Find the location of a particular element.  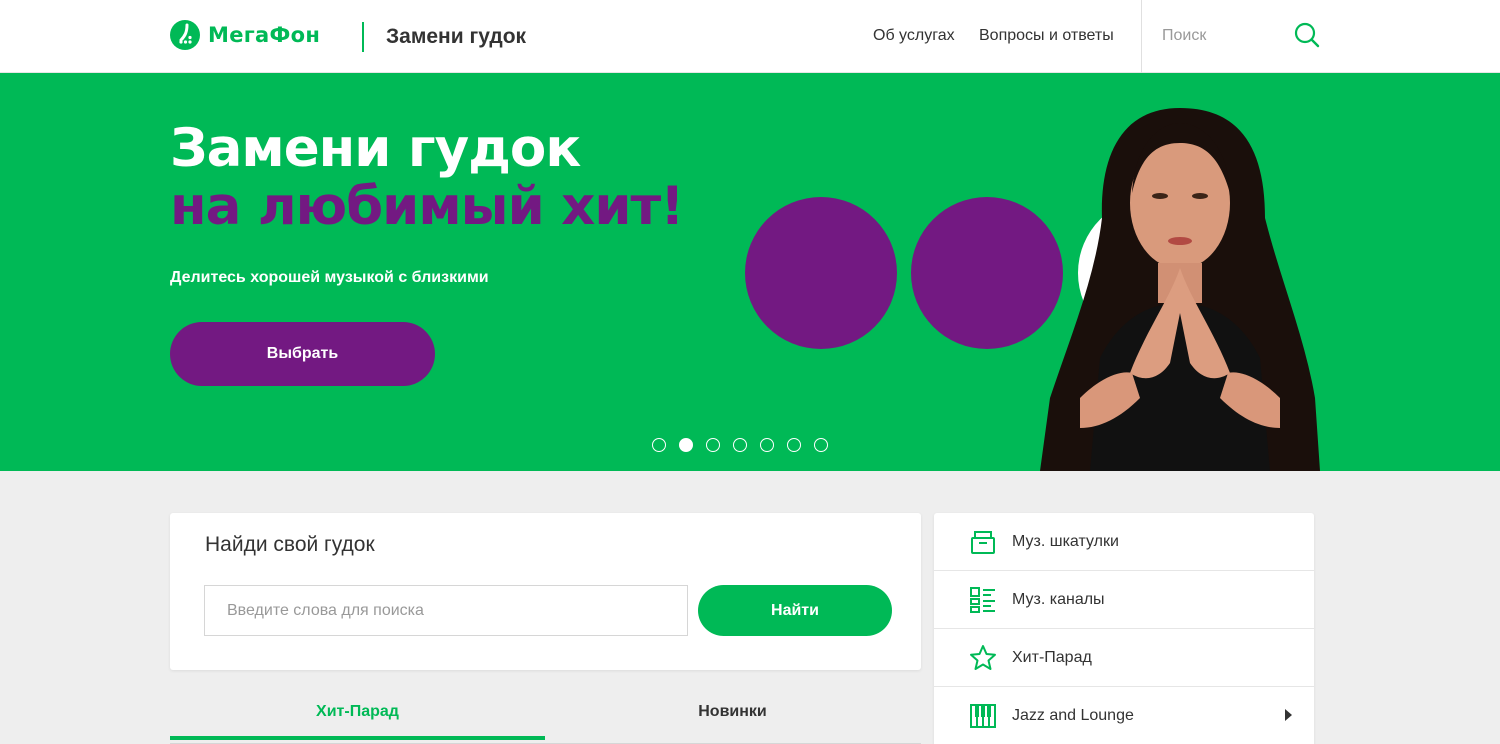

nav-about-services: Об услугах is located at coordinates (914, 36).